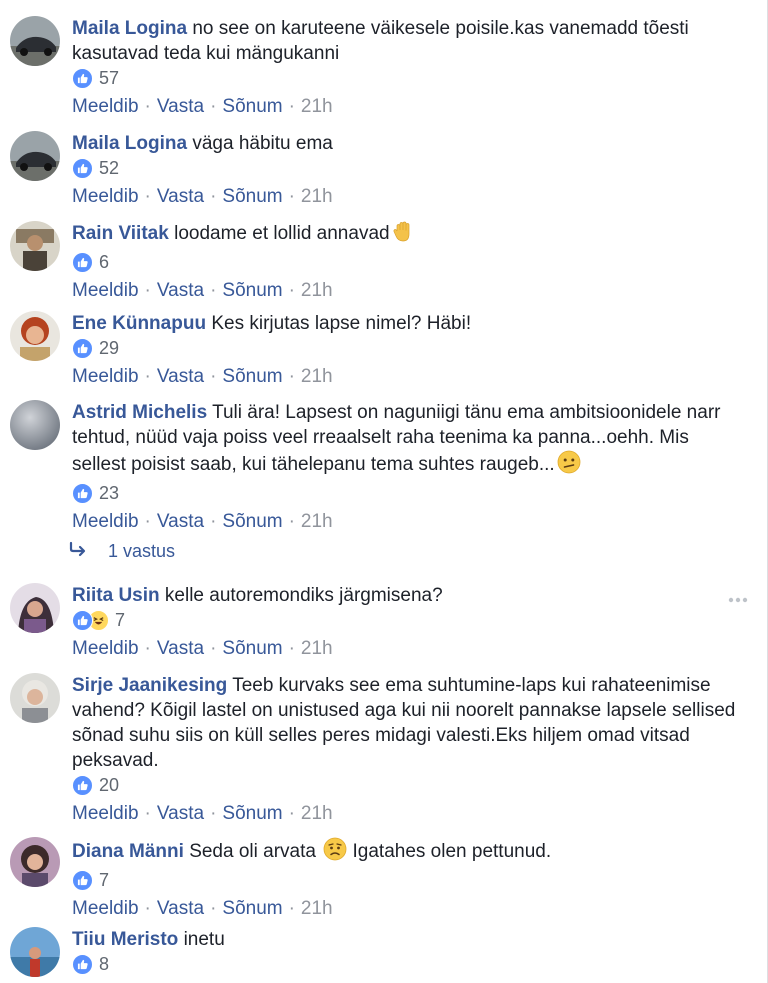 The image size is (768, 983). I want to click on confused-face-icon, so click(569, 465).